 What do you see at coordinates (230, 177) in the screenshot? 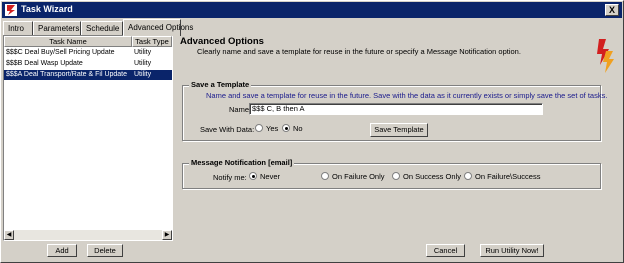
I see `notify-me-label: Notify me:` at bounding box center [230, 177].